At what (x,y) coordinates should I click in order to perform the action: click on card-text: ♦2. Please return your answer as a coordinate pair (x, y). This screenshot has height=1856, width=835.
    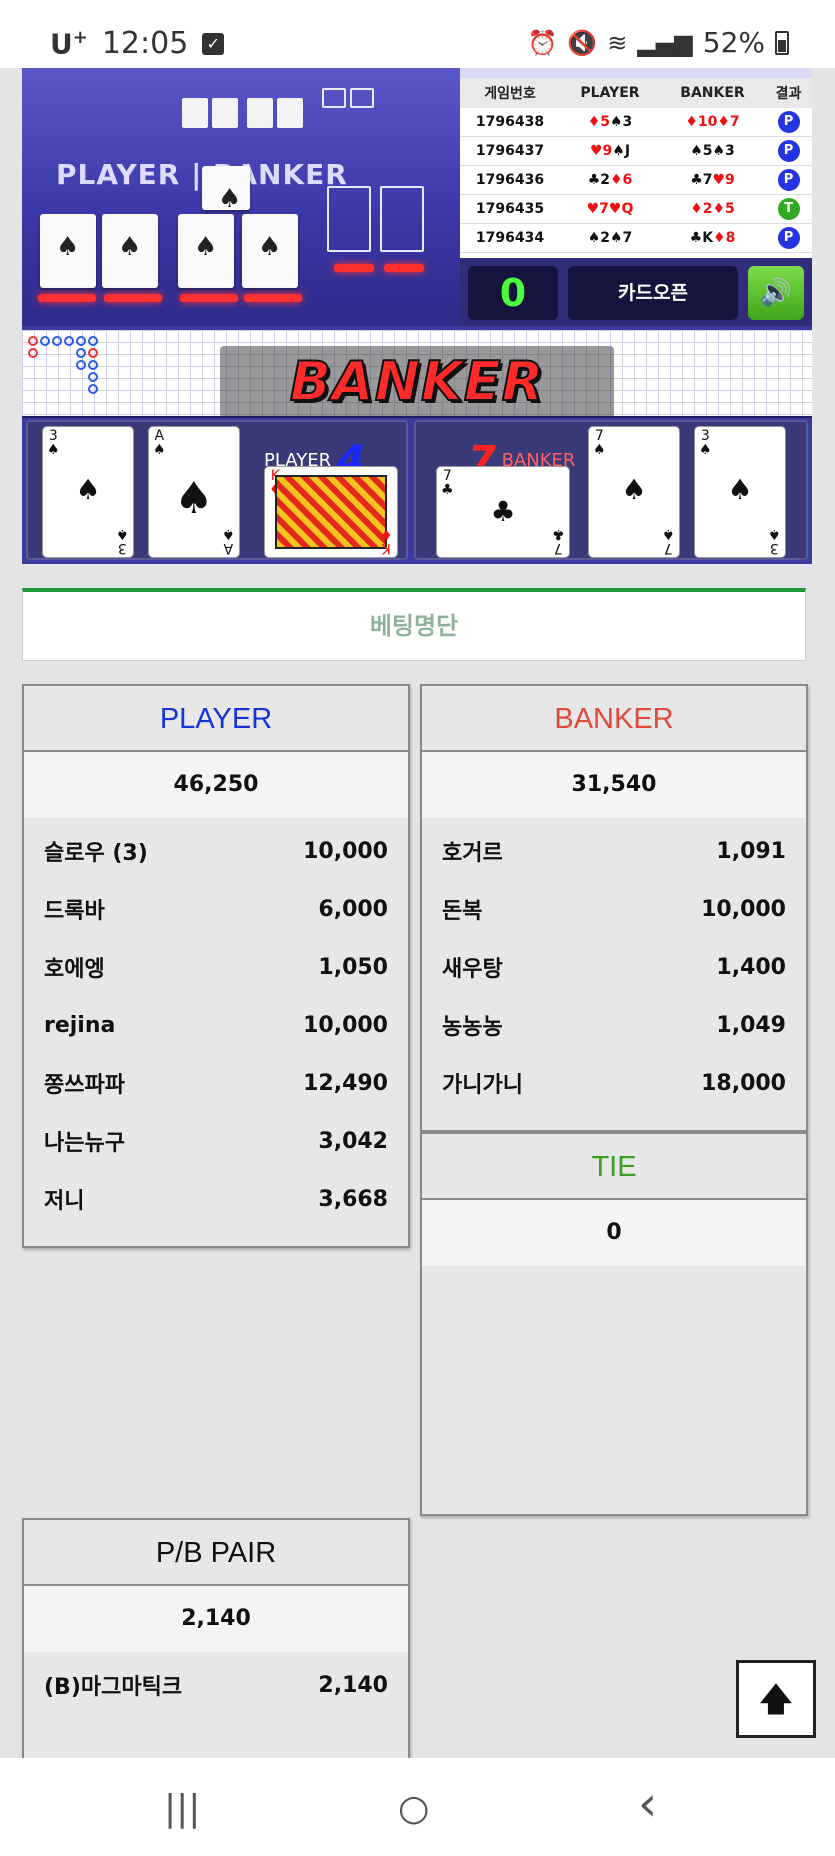
    Looking at the image, I should click on (701, 209).